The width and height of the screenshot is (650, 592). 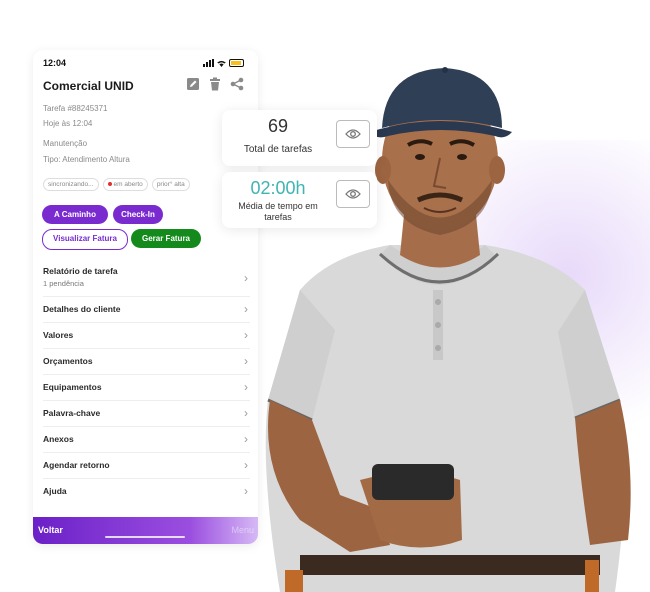 I want to click on trash-icon, so click(x=215, y=84).